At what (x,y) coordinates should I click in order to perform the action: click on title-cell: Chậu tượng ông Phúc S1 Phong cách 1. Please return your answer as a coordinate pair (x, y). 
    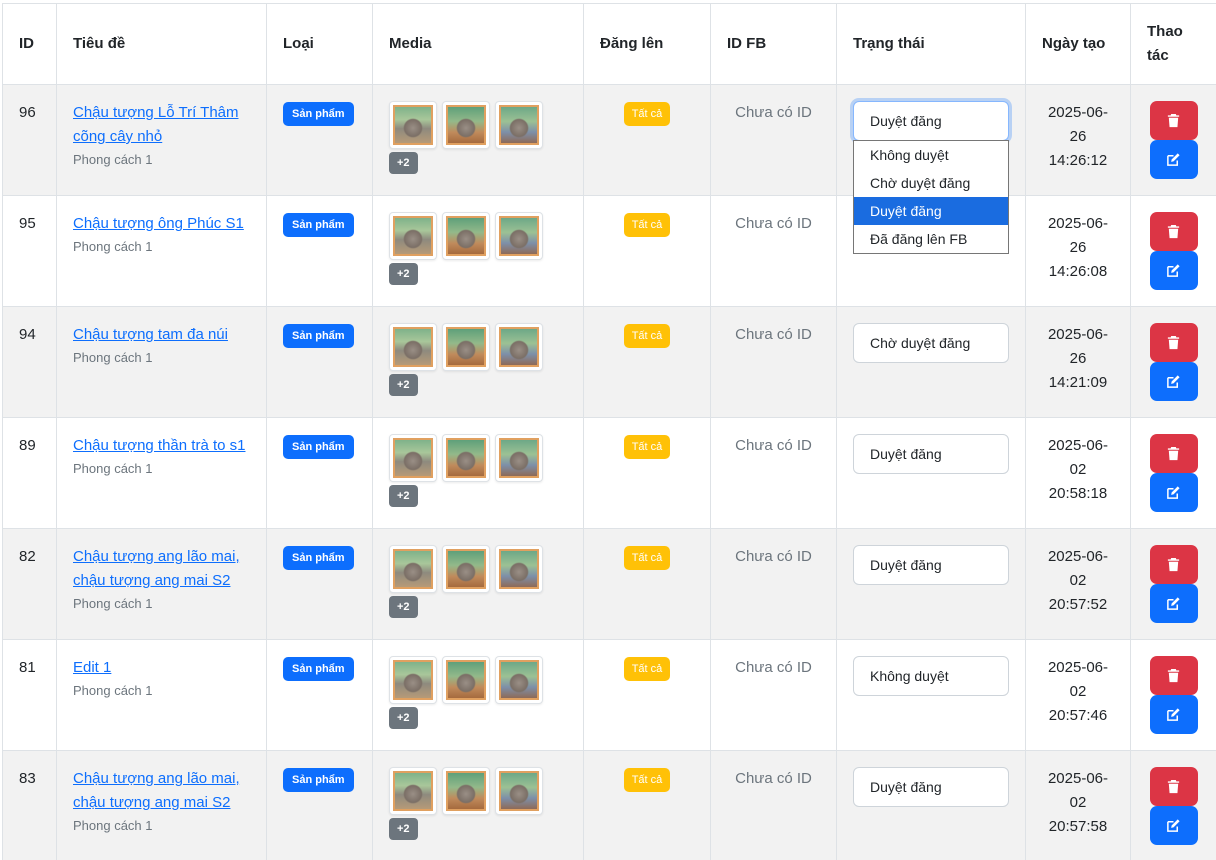
    Looking at the image, I should click on (161, 251).